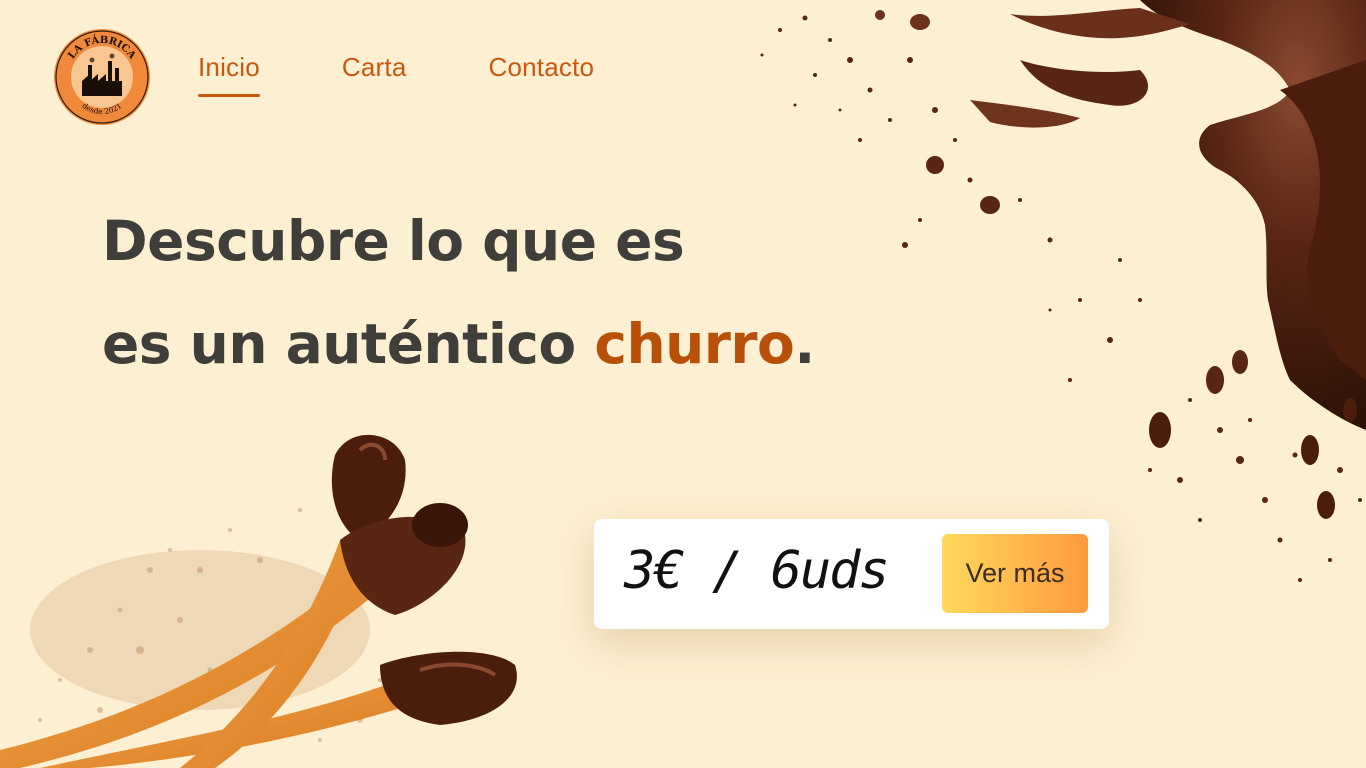 The width and height of the screenshot is (1366, 768). I want to click on hero-line-2-suffix: ., so click(804, 344).